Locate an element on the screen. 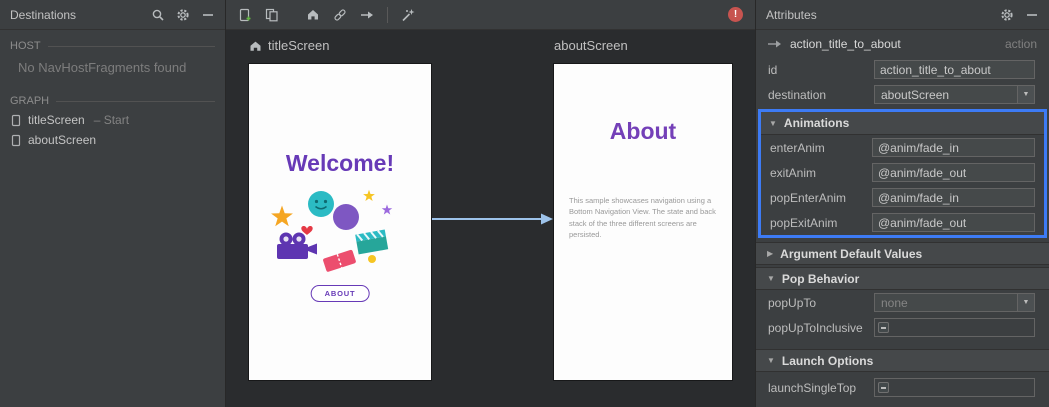 The height and width of the screenshot is (407, 1049). titlescreen-preview: Welcome! ABOUT is located at coordinates (340, 222).